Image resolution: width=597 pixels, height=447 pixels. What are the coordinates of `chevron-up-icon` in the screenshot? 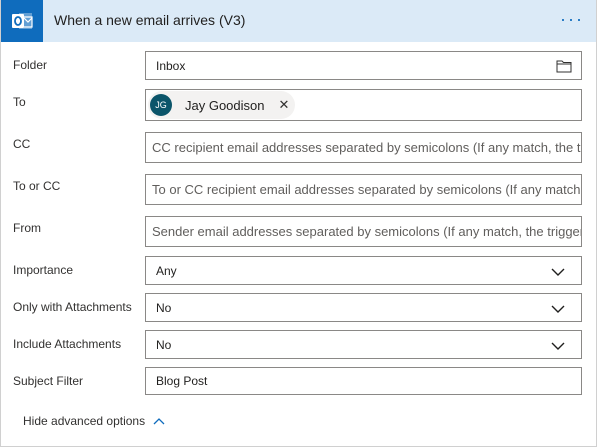 It's located at (159, 421).